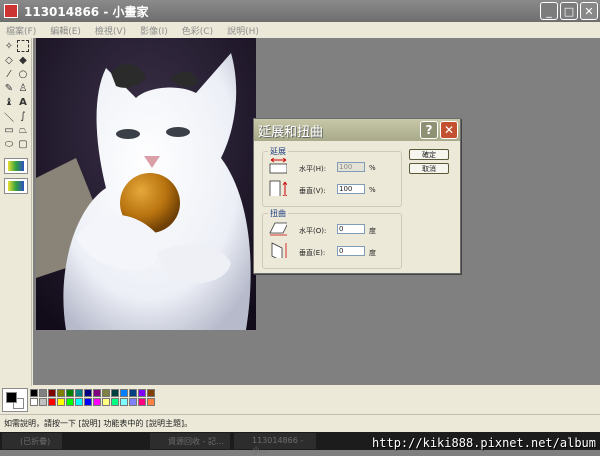 This screenshot has width=600, height=456. Describe the element at coordinates (110, 30) in the screenshot. I see `menu-view: 檢視(V)` at that location.